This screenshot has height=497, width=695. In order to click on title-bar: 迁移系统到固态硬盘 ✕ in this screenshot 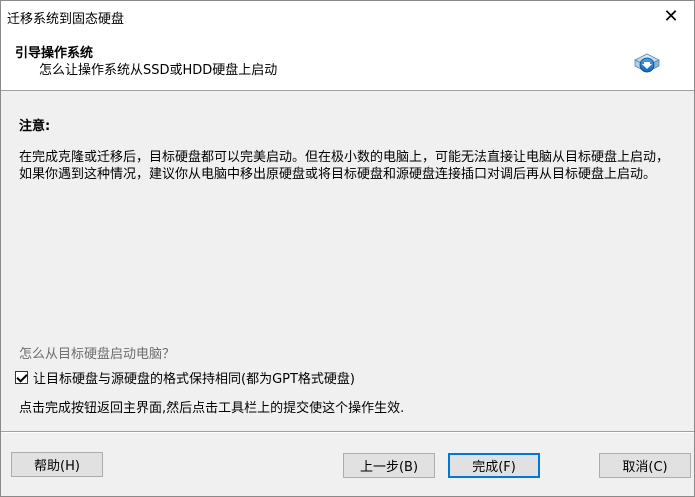, I will do `click(347, 16)`.